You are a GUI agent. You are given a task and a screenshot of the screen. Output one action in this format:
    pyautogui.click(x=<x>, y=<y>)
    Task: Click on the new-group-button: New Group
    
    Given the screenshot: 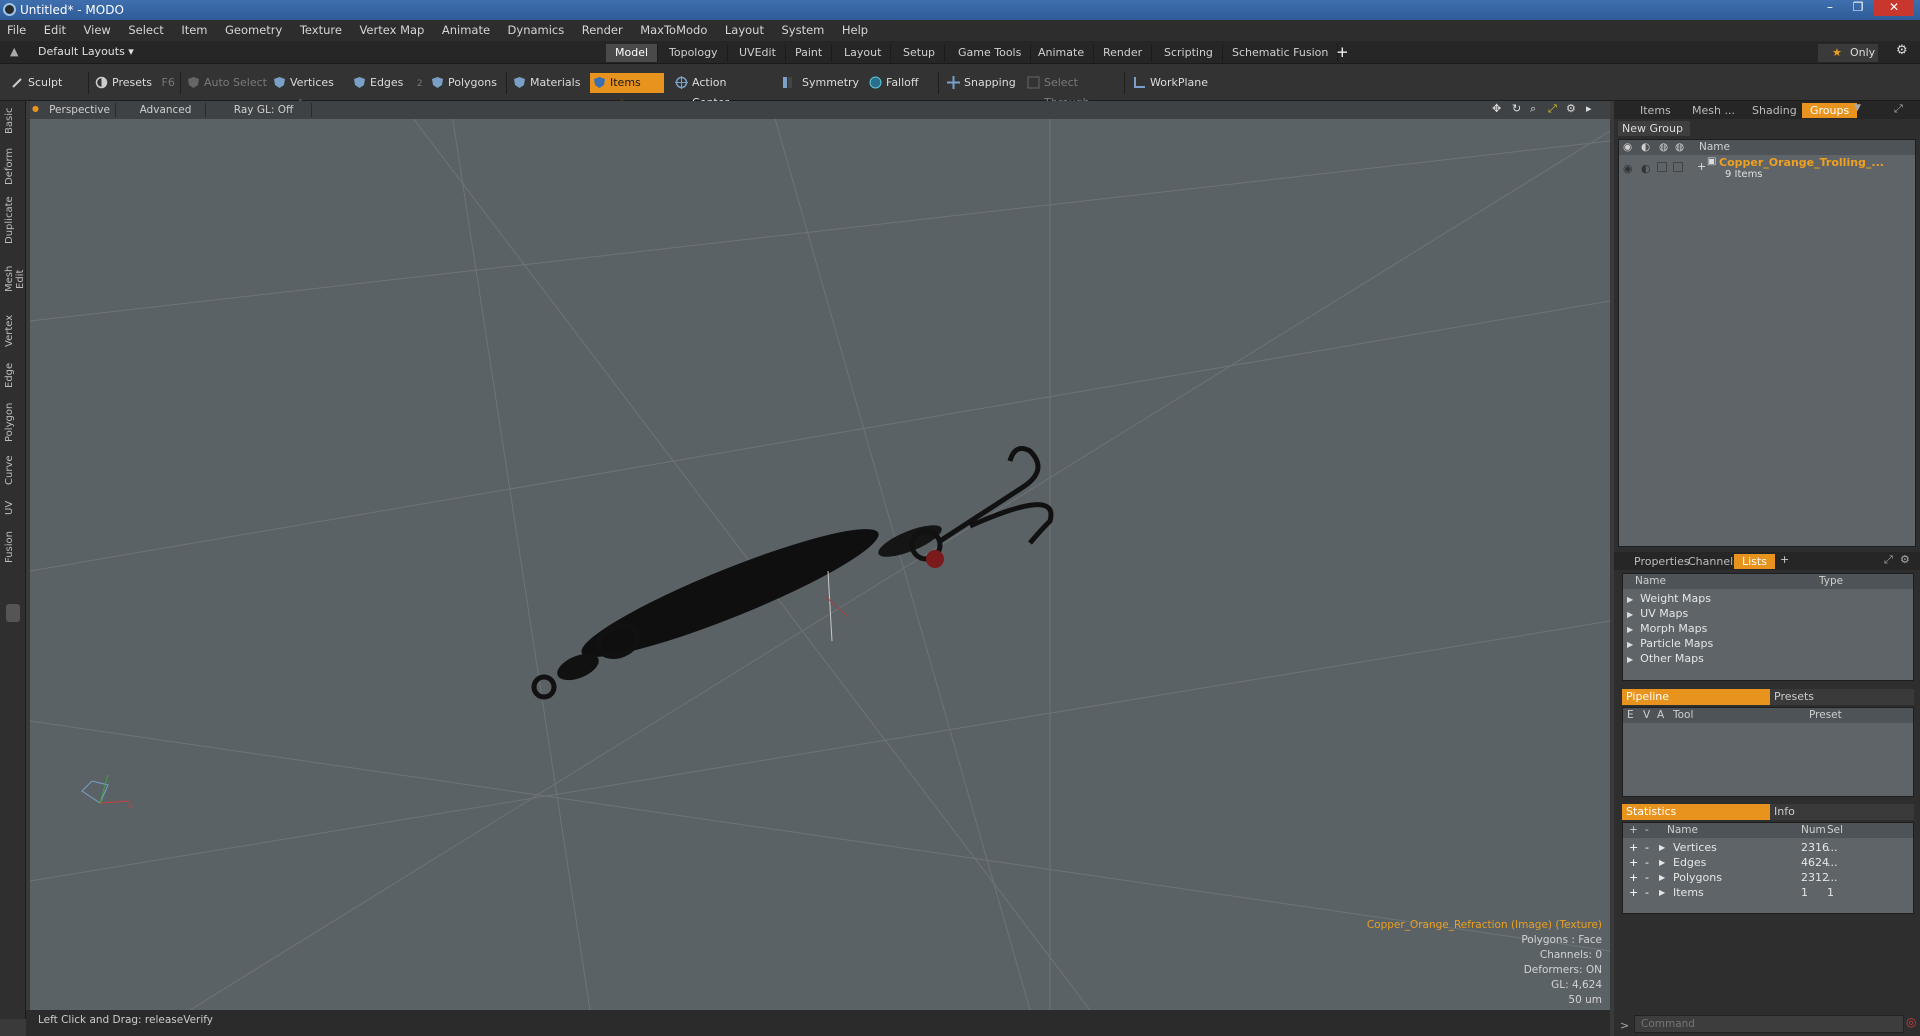 What is the action you would take?
    pyautogui.click(x=1654, y=128)
    